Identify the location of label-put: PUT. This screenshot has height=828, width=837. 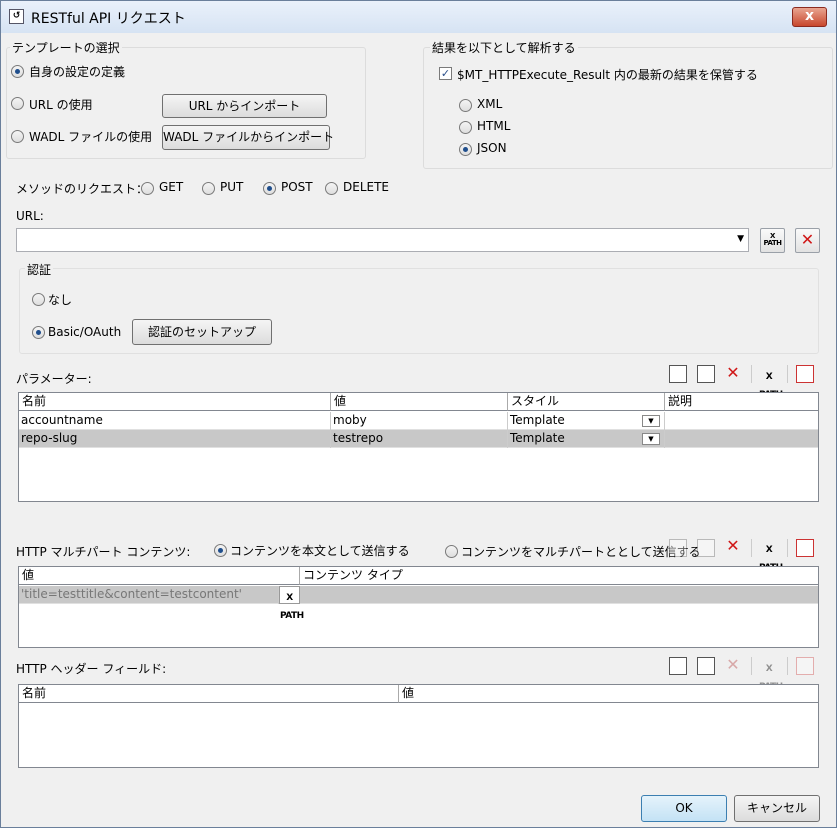
(232, 187).